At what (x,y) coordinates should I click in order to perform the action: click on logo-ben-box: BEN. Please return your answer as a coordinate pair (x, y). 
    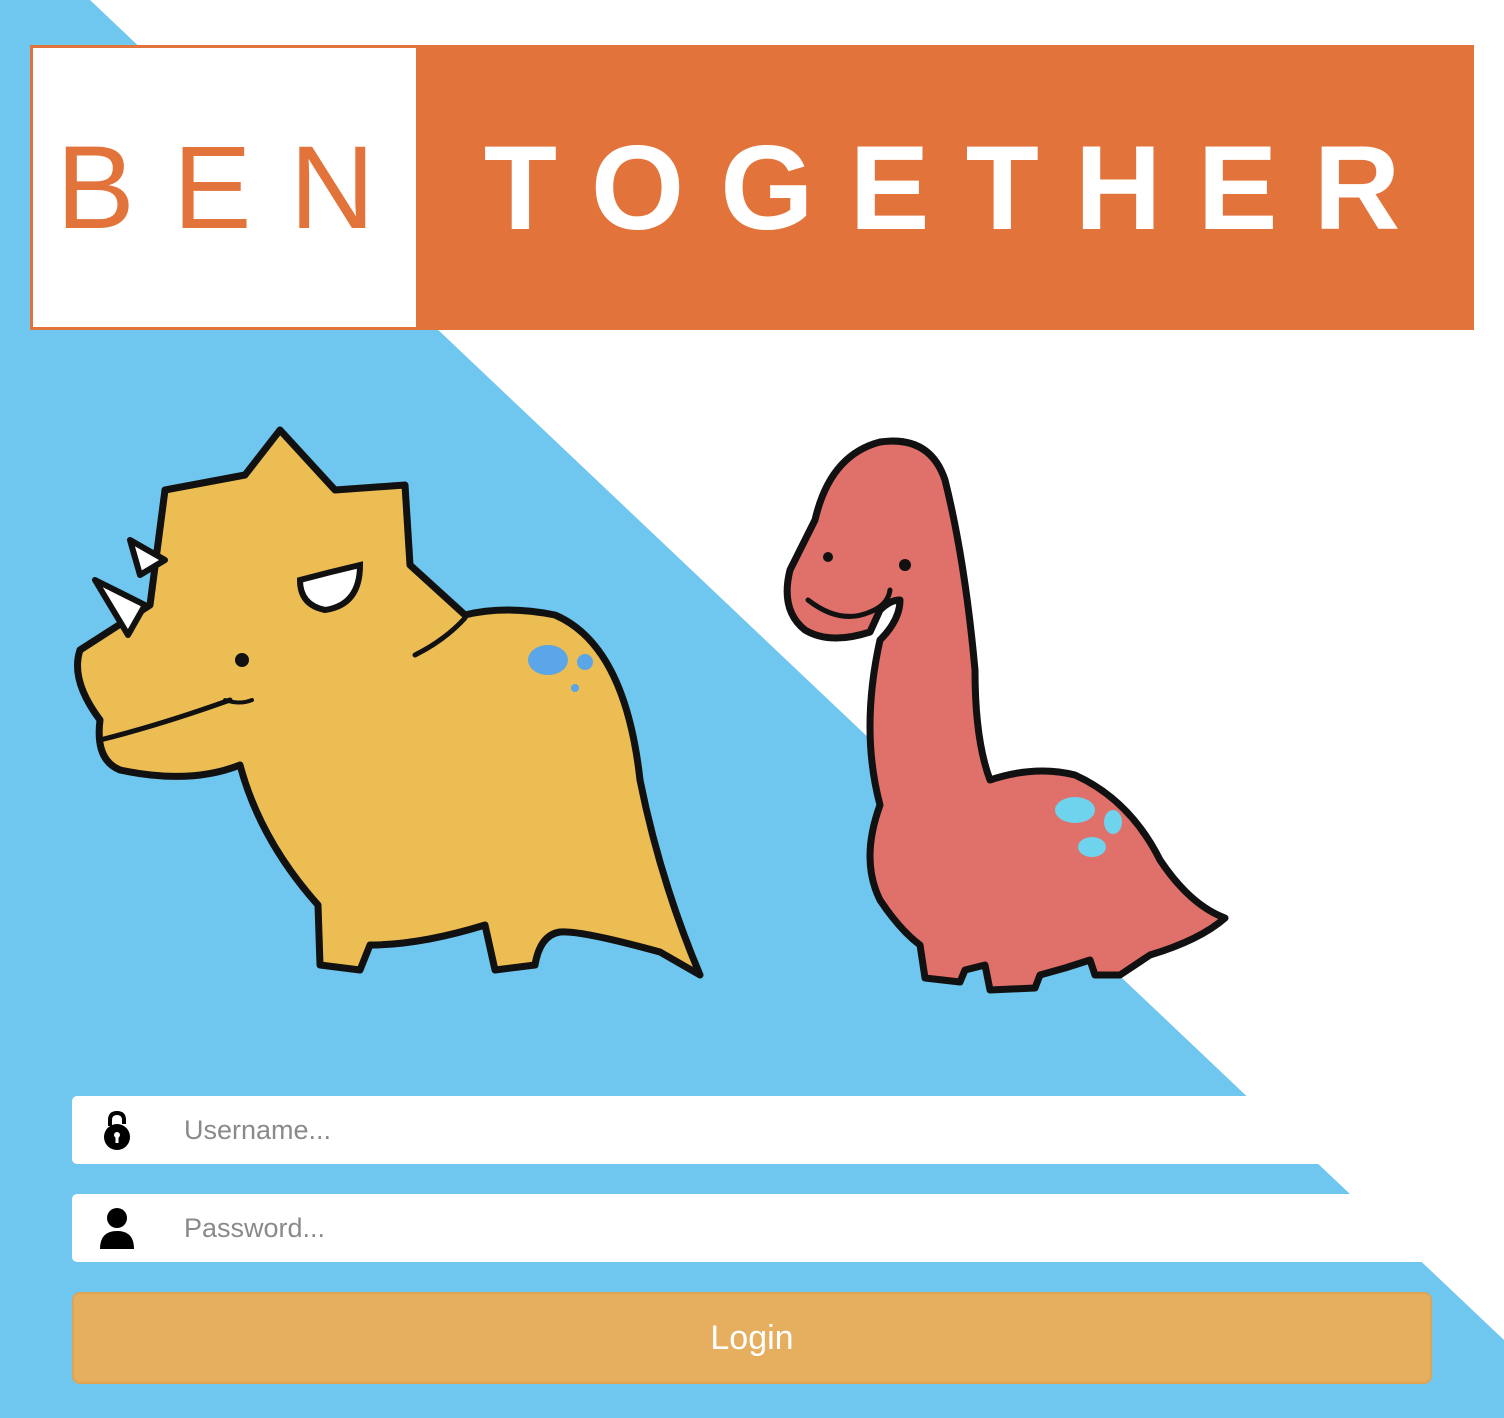
    Looking at the image, I should click on (223, 187).